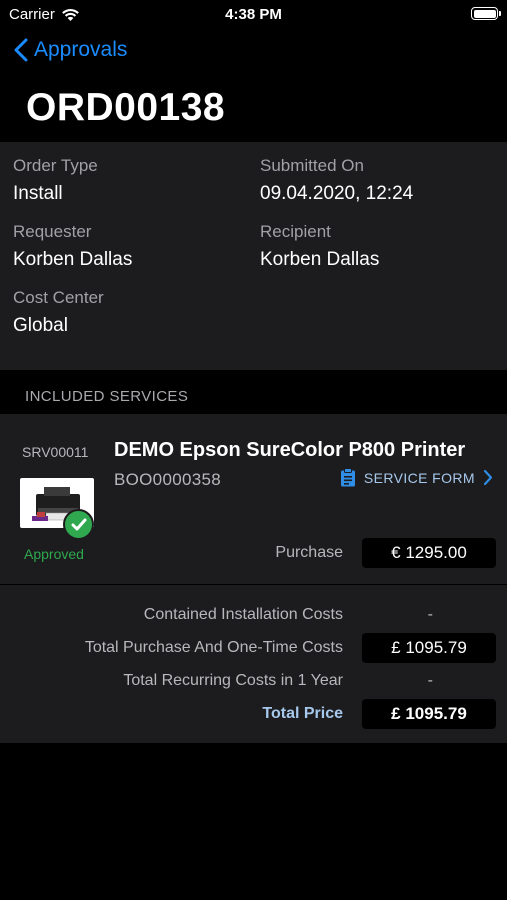 This screenshot has height=900, width=507. Describe the element at coordinates (312, 165) in the screenshot. I see `submitted-on-label: Submitted On` at that location.